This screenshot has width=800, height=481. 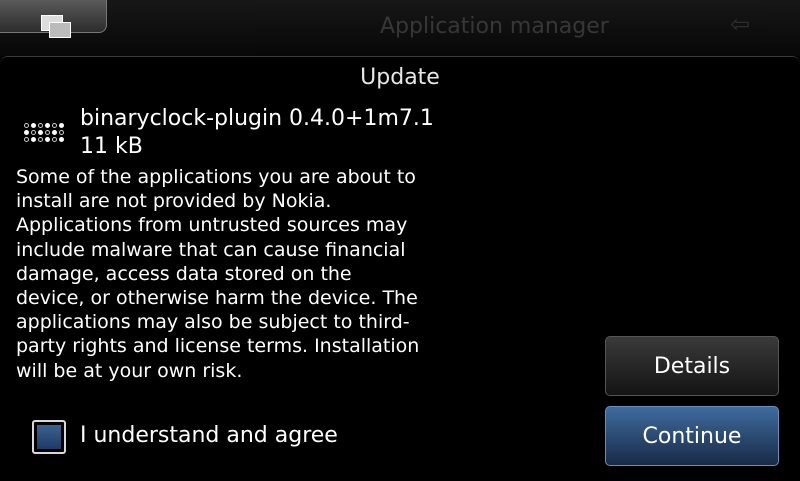 What do you see at coordinates (494, 26) in the screenshot?
I see `background-app-title: Application manager` at bounding box center [494, 26].